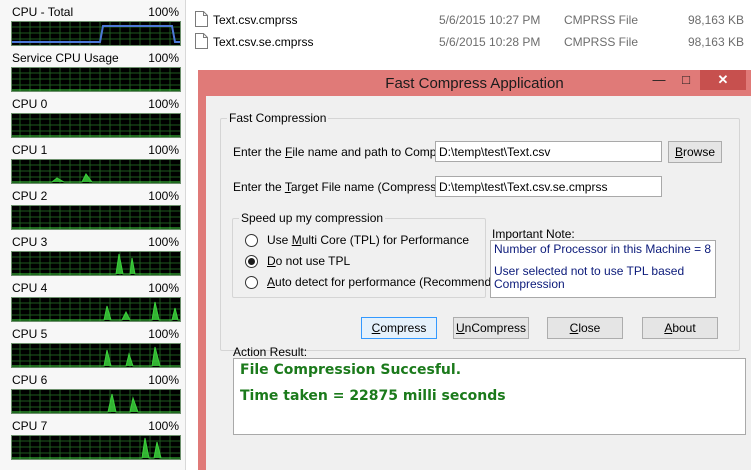  What do you see at coordinates (278, 118) in the screenshot?
I see `group-title: Fast Compression` at bounding box center [278, 118].